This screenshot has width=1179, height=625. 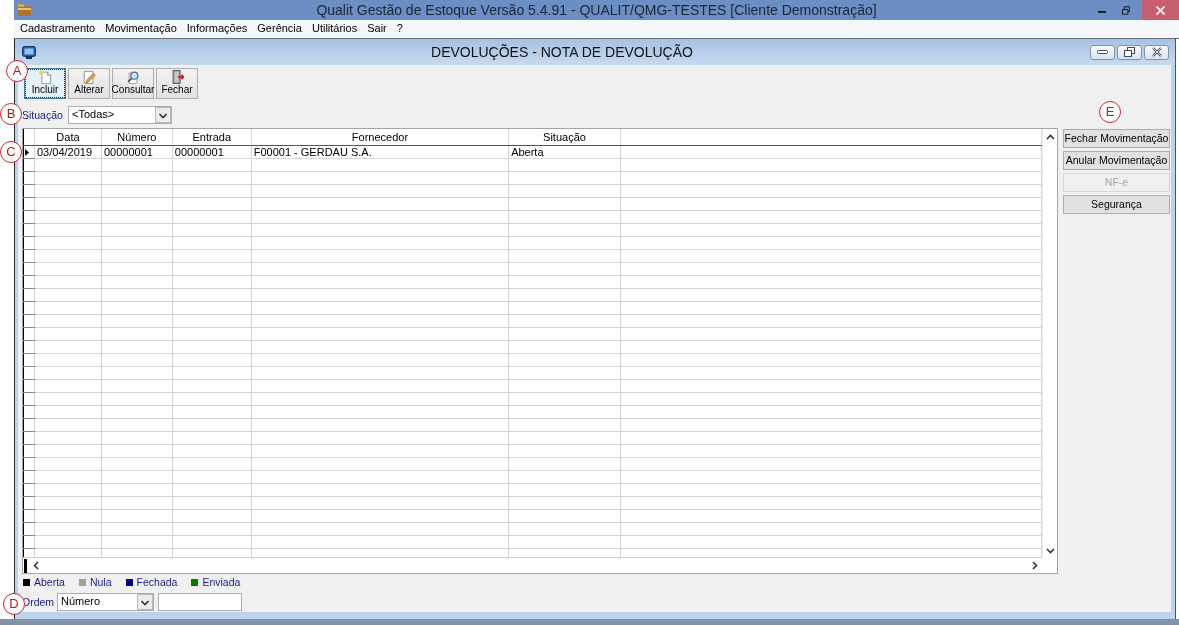 What do you see at coordinates (380, 151) in the screenshot?
I see `table-cell: F00001 - GERDAU S.A.` at bounding box center [380, 151].